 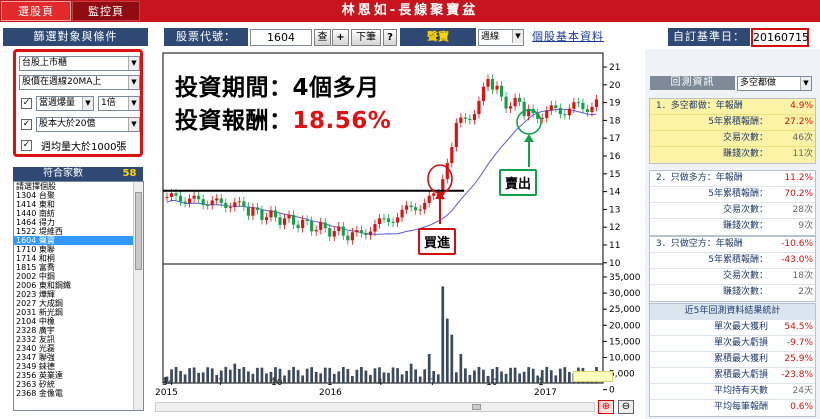 What do you see at coordinates (78, 267) in the screenshot?
I see `stock-list-item: 1815 富喬` at bounding box center [78, 267].